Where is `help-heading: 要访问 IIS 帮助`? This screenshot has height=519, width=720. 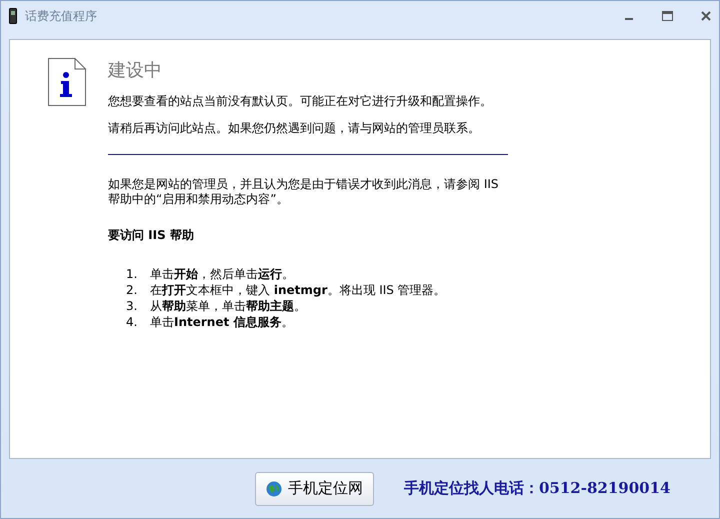 help-heading: 要访问 IIS 帮助 is located at coordinates (151, 235).